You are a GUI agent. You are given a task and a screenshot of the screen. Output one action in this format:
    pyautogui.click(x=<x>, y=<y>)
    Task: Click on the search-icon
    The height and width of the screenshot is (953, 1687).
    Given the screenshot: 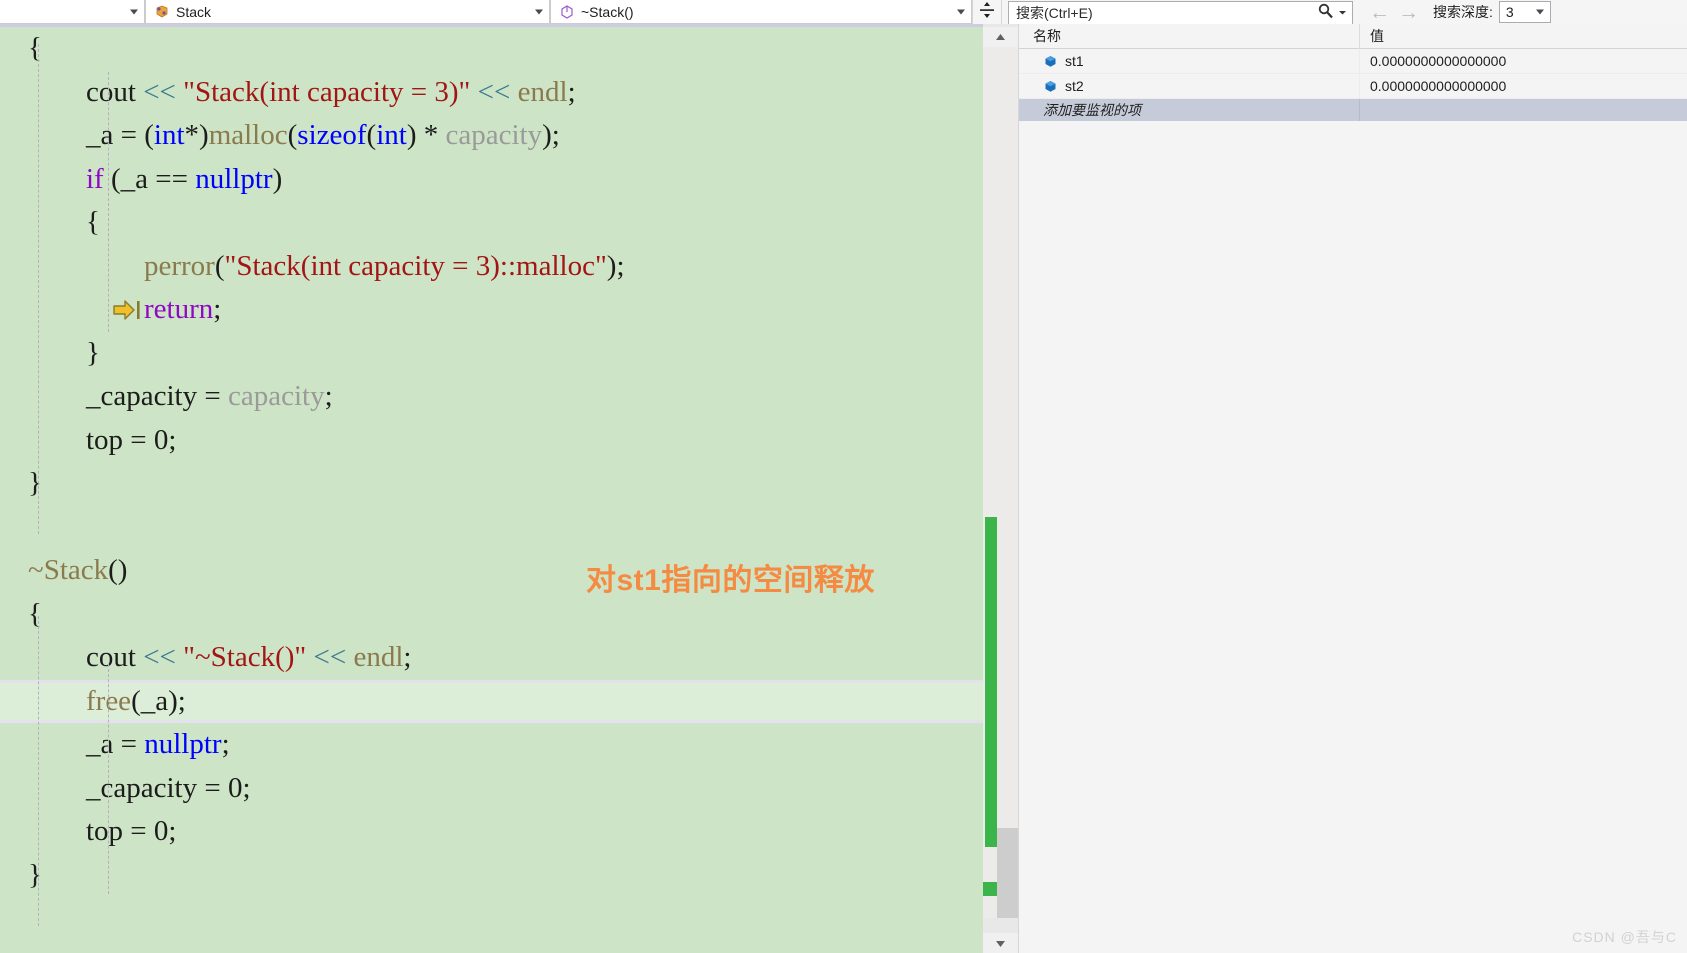 What is the action you would take?
    pyautogui.click(x=1326, y=13)
    